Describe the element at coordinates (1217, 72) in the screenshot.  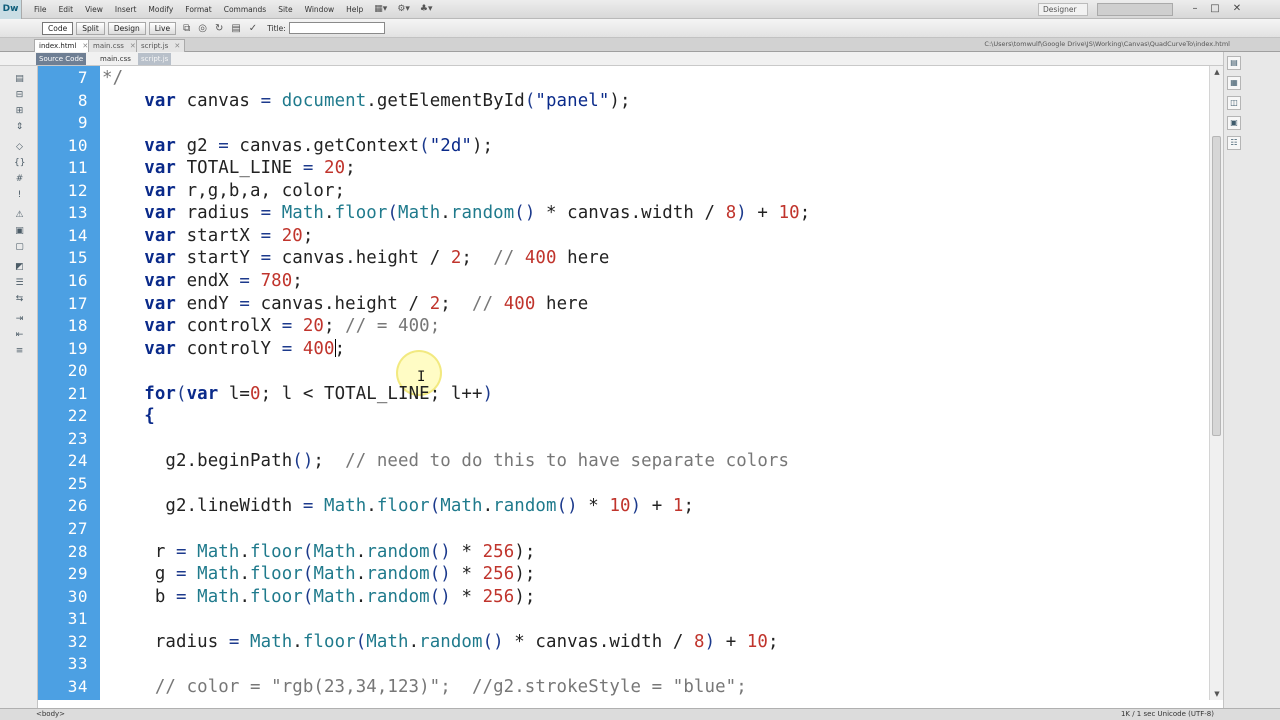
I see `scroll-up-icon: ▲` at that location.